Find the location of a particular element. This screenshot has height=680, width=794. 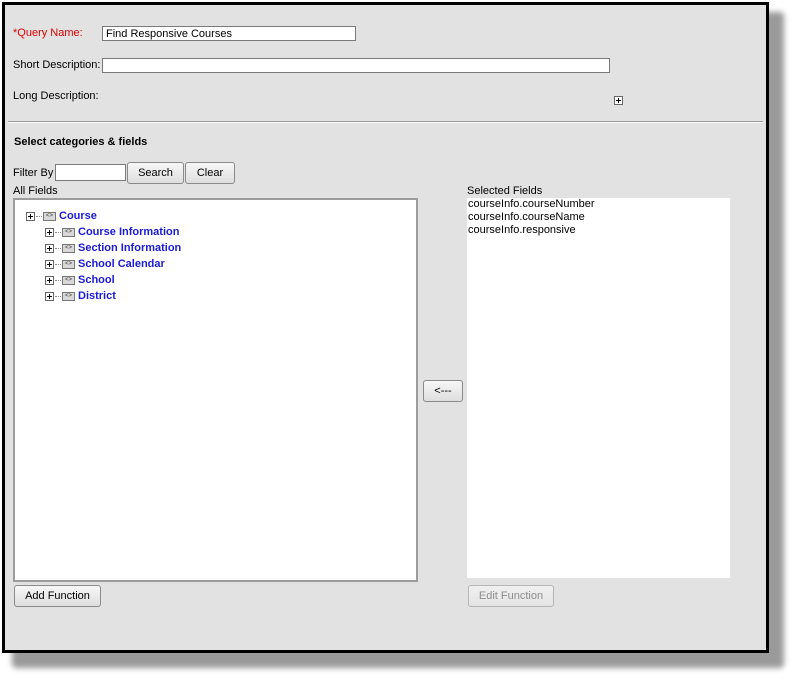

tree-node-course-information: <> Course Information is located at coordinates (112, 232).